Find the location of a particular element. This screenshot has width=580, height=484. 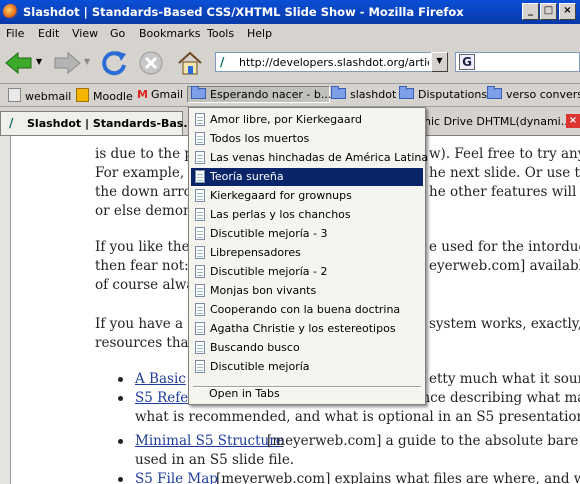

dropdown-item: Cooperando con la buena doctrina is located at coordinates (307, 310).